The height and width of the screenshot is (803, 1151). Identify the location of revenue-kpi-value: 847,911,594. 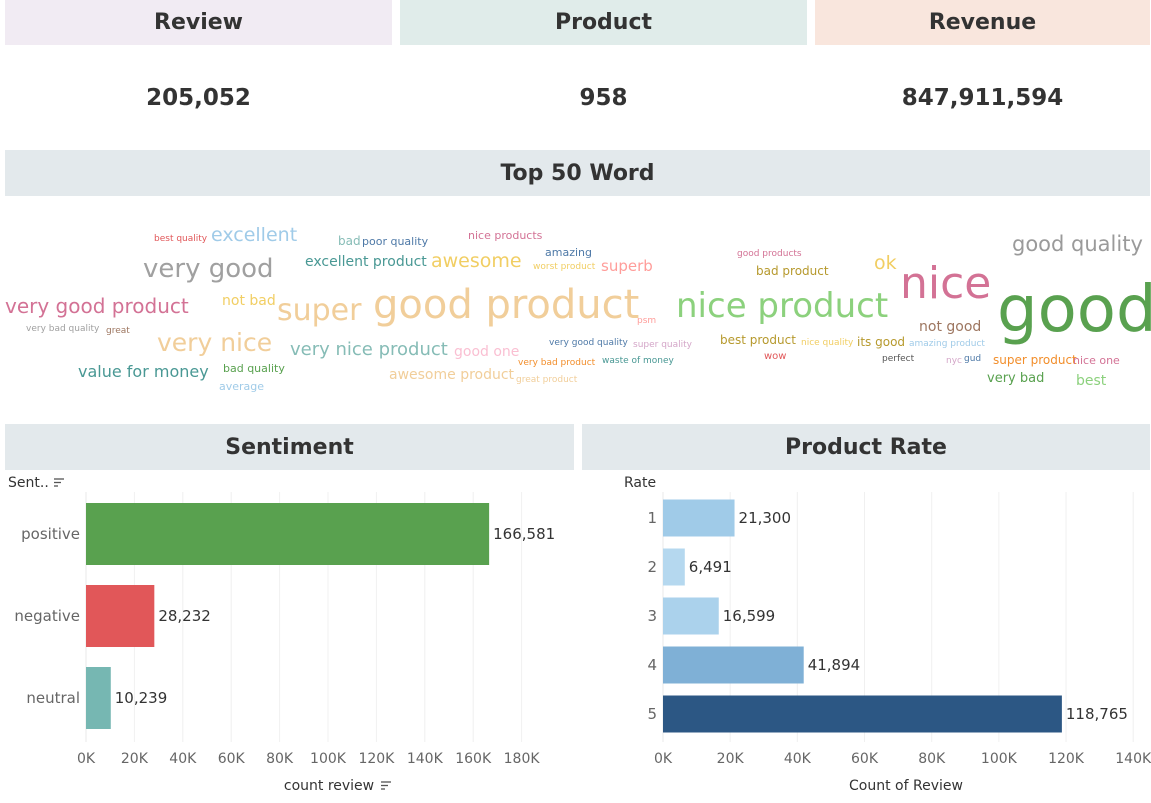
(982, 98).